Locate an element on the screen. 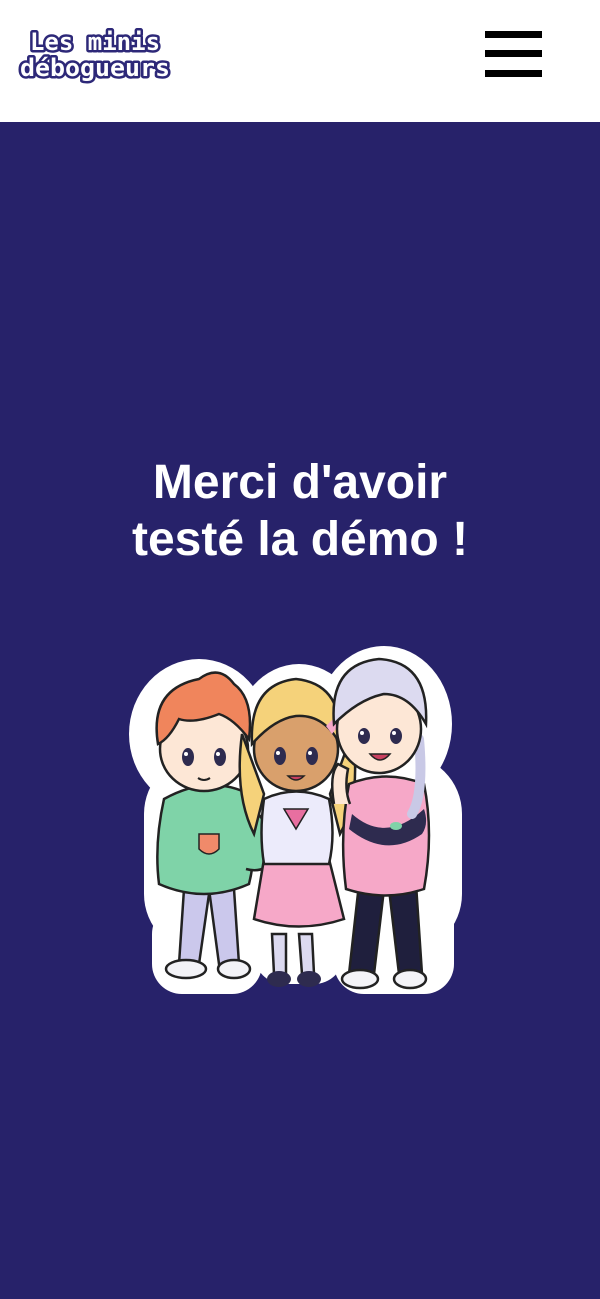 The width and height of the screenshot is (600, 1299). logo-wordmark: Les minis débogueurs is located at coordinates (95, 56).